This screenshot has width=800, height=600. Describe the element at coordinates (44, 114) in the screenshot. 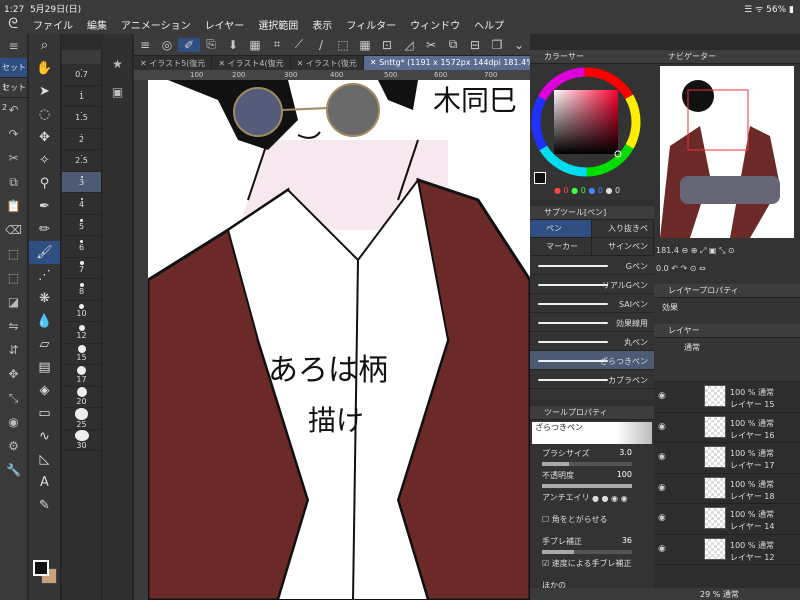

I see `lasso-icon: ◌` at that location.